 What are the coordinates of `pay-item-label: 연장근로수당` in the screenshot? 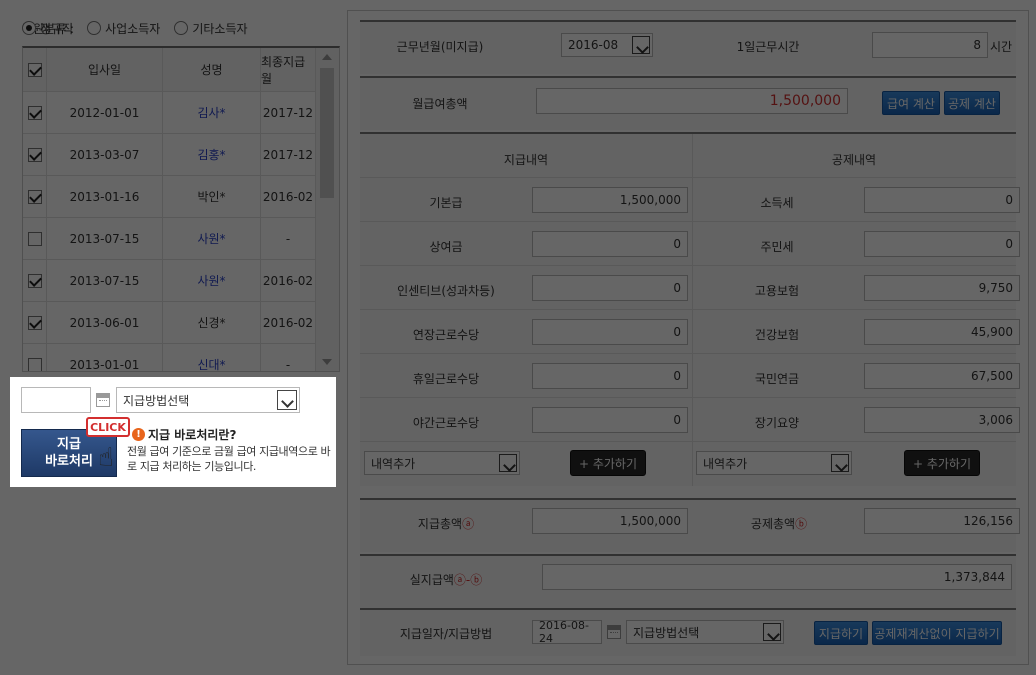 It's located at (446, 335).